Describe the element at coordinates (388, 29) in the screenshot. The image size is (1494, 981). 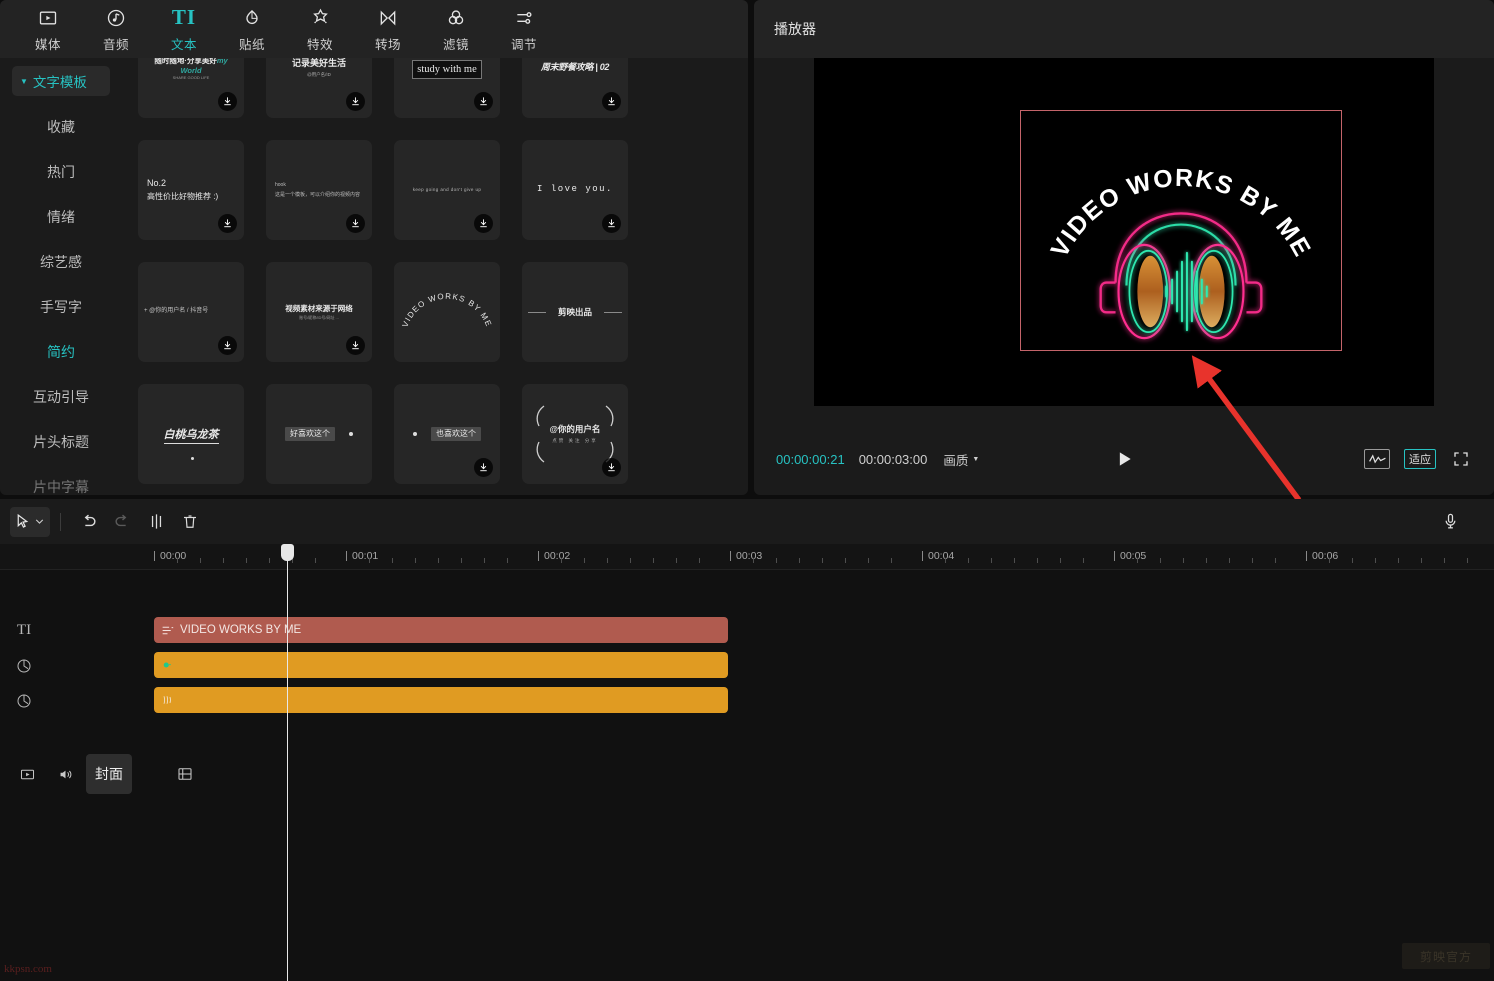
I see `tool-transition: 转场` at that location.